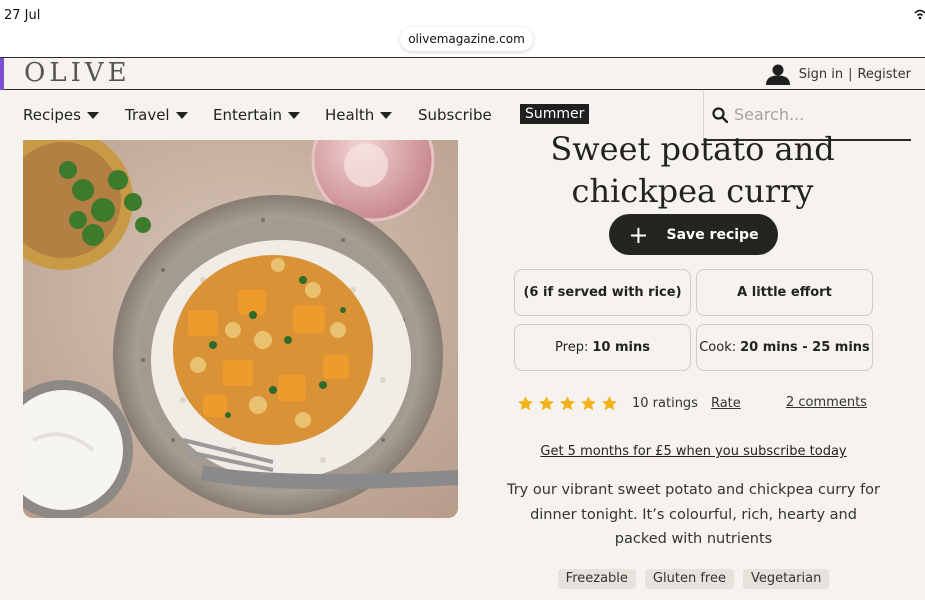  Describe the element at coordinates (720, 115) in the screenshot. I see `search-icon` at that location.